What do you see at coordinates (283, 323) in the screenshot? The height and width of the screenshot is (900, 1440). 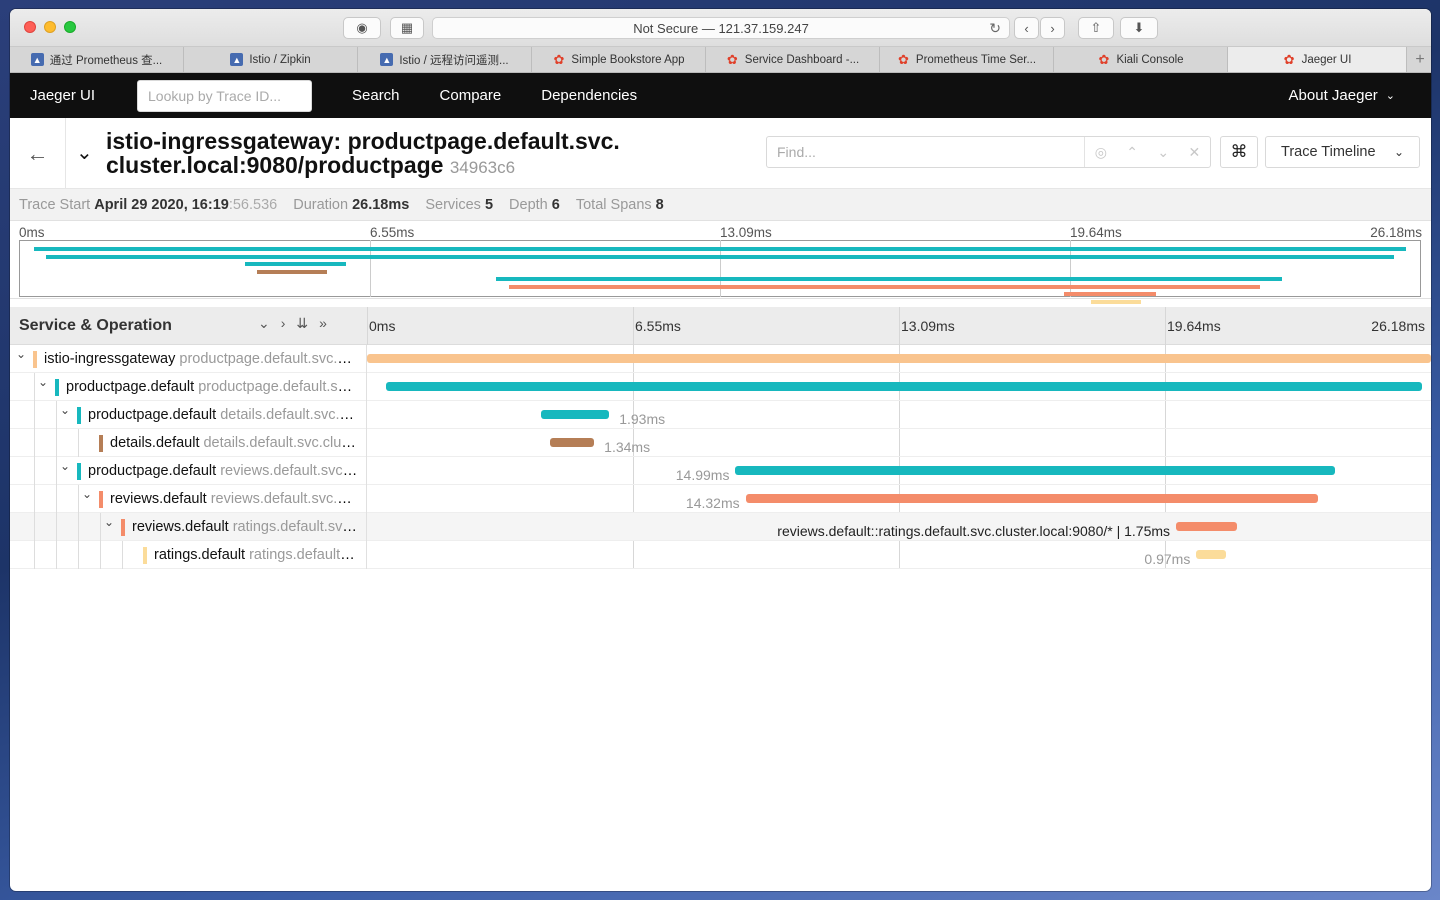 I see `expand-one-icon: ›` at bounding box center [283, 323].